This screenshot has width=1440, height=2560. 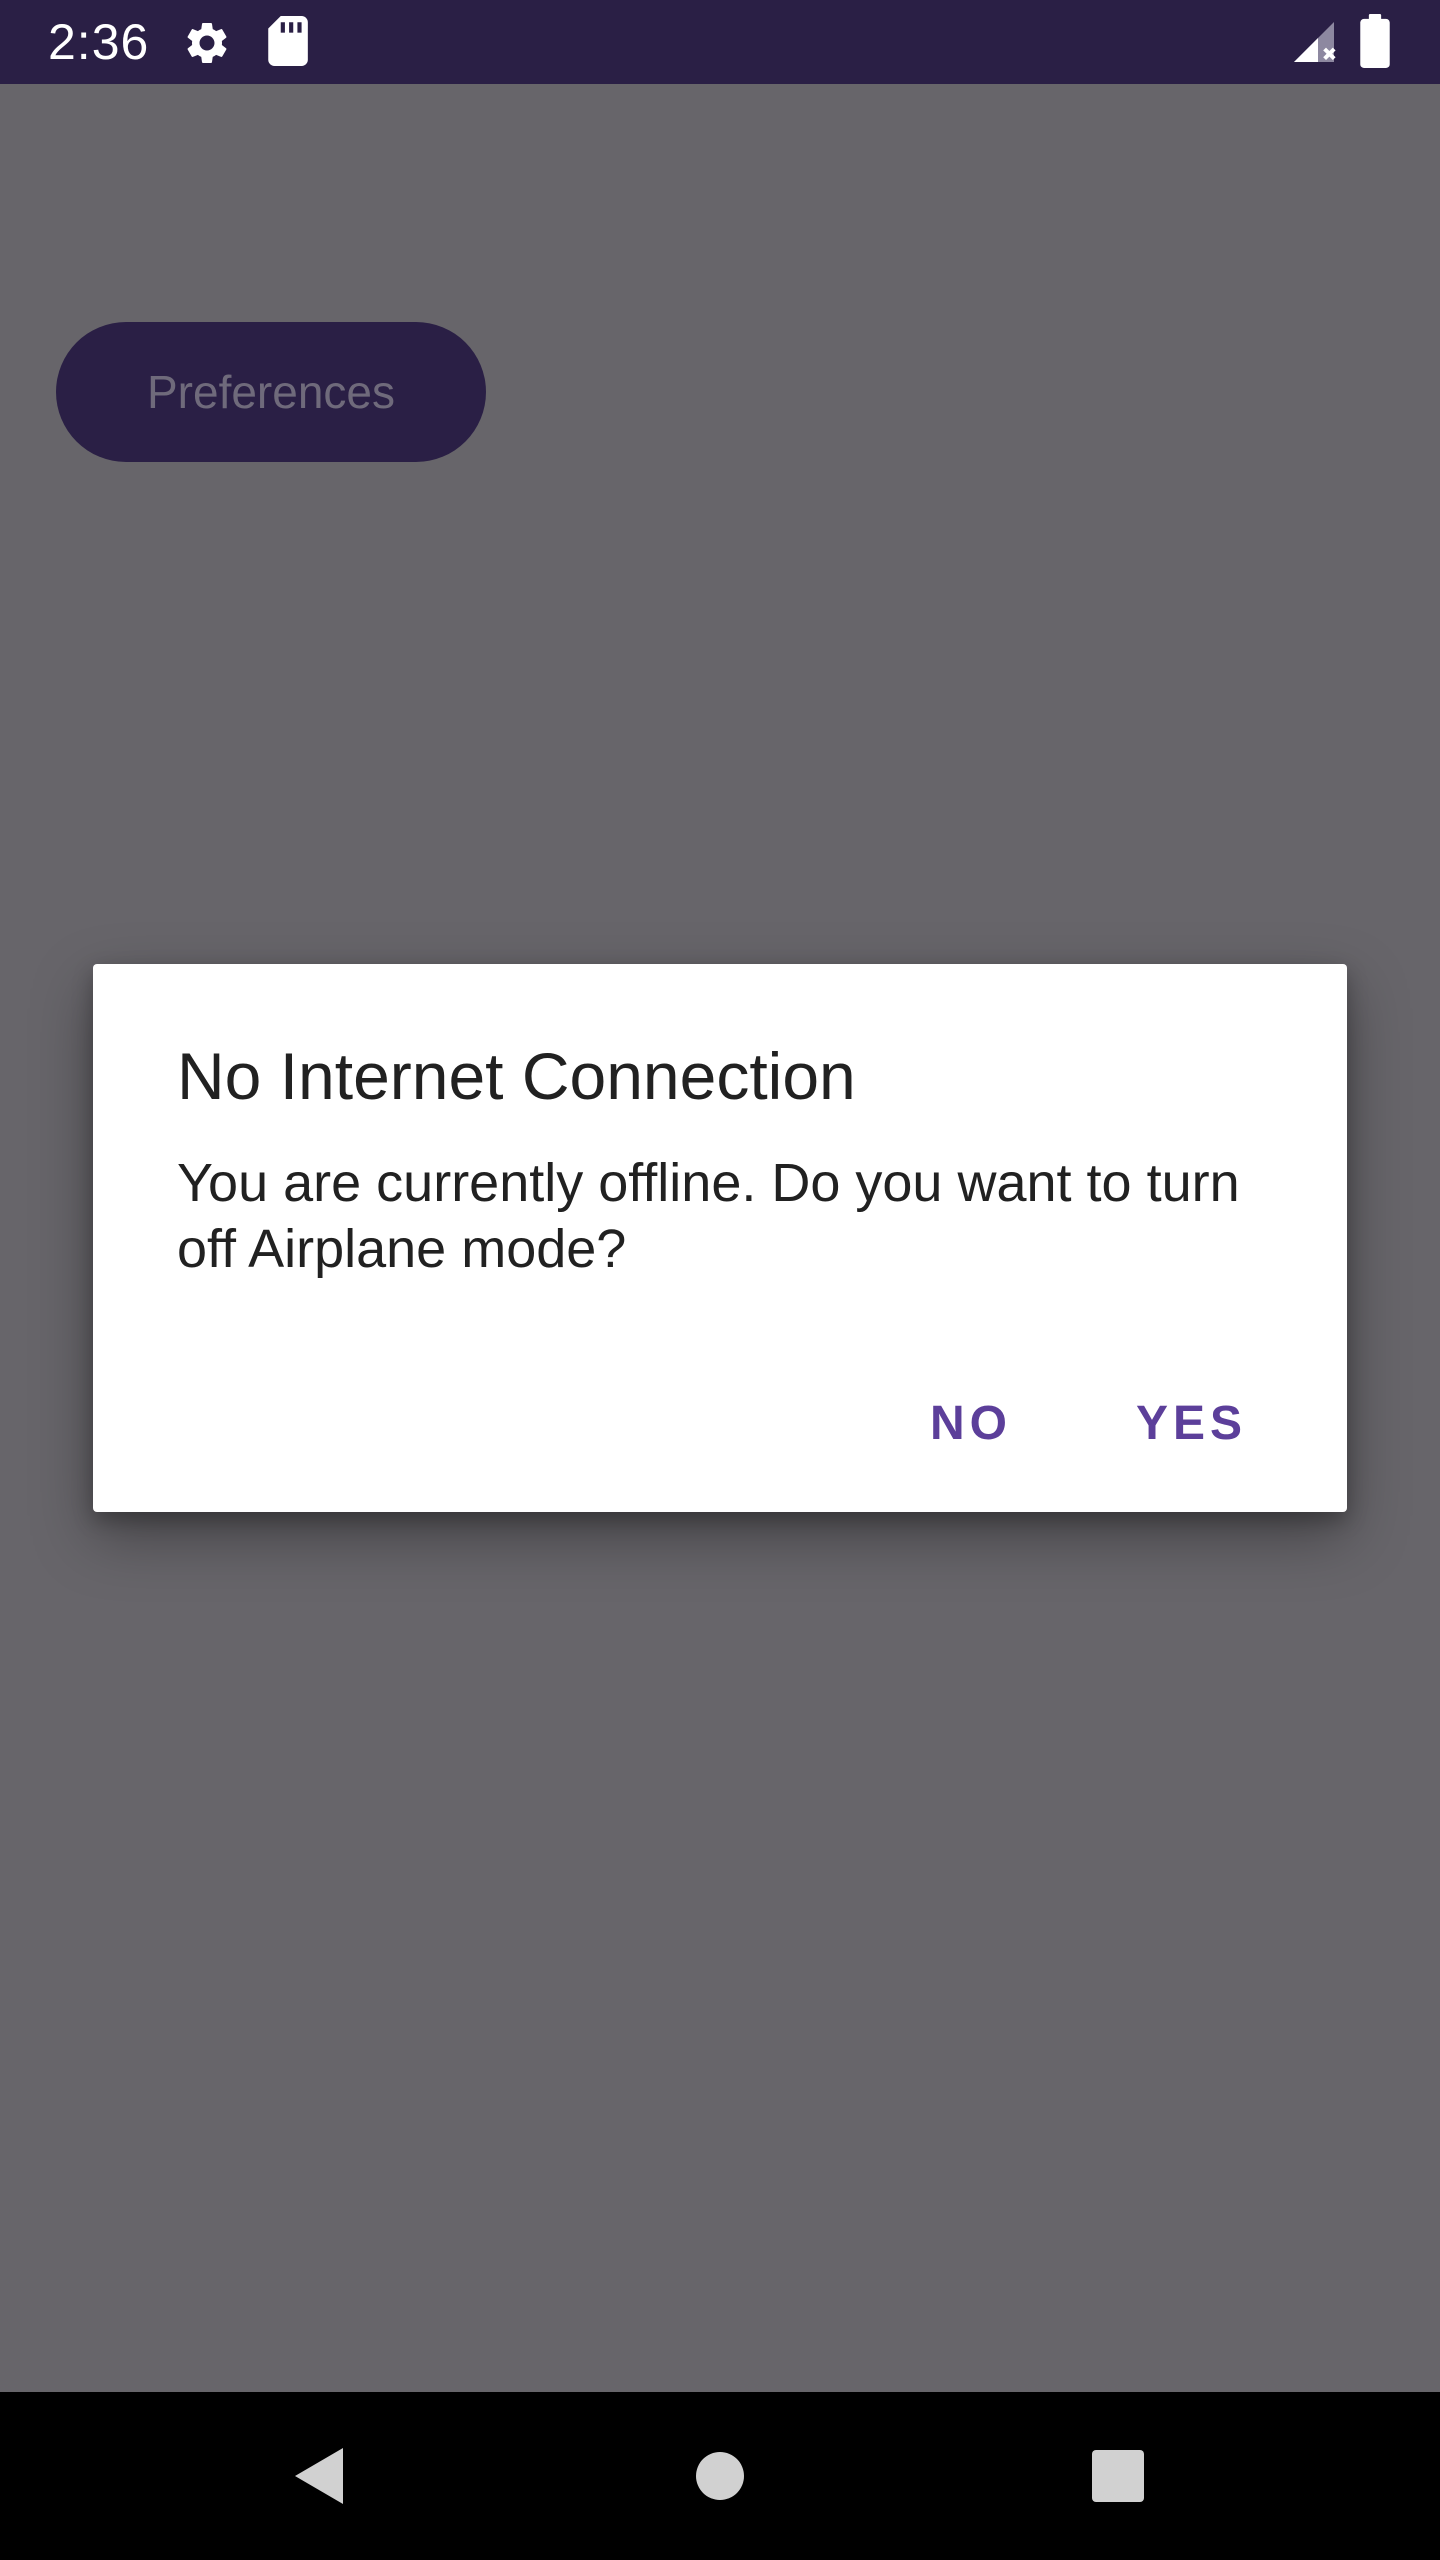 I want to click on preferences-button: Preferences, so click(x=271, y=392).